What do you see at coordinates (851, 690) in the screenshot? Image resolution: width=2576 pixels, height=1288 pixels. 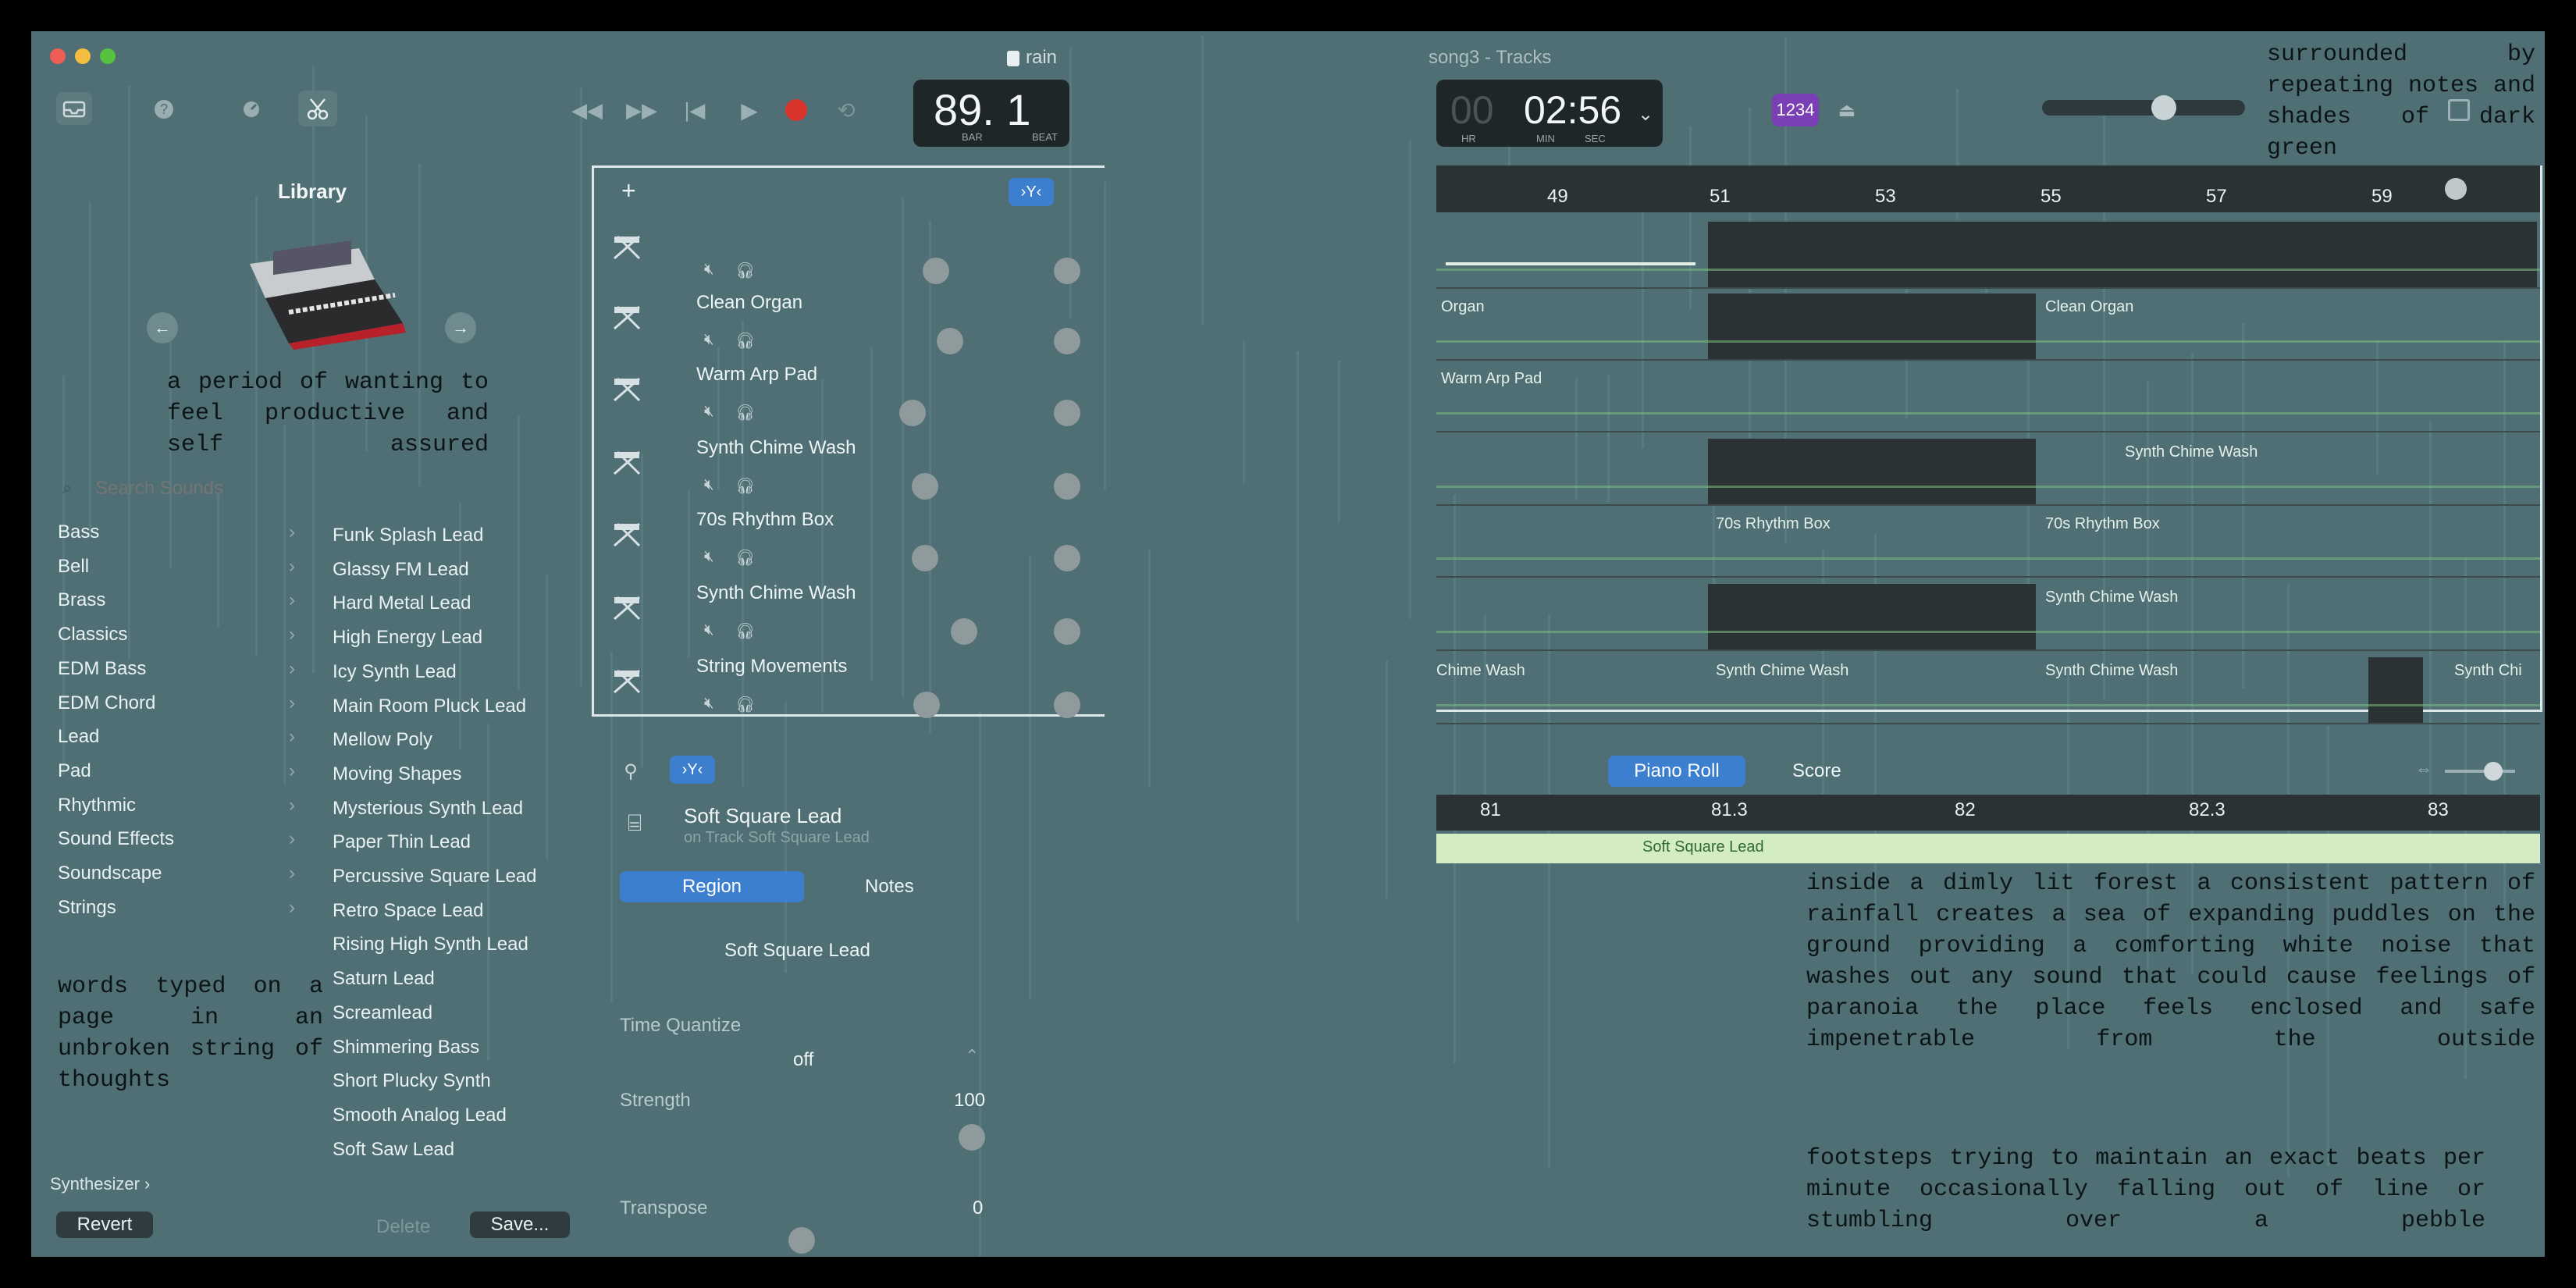 I see `track-row: String Movements 🔇︎ 🎧︎` at bounding box center [851, 690].